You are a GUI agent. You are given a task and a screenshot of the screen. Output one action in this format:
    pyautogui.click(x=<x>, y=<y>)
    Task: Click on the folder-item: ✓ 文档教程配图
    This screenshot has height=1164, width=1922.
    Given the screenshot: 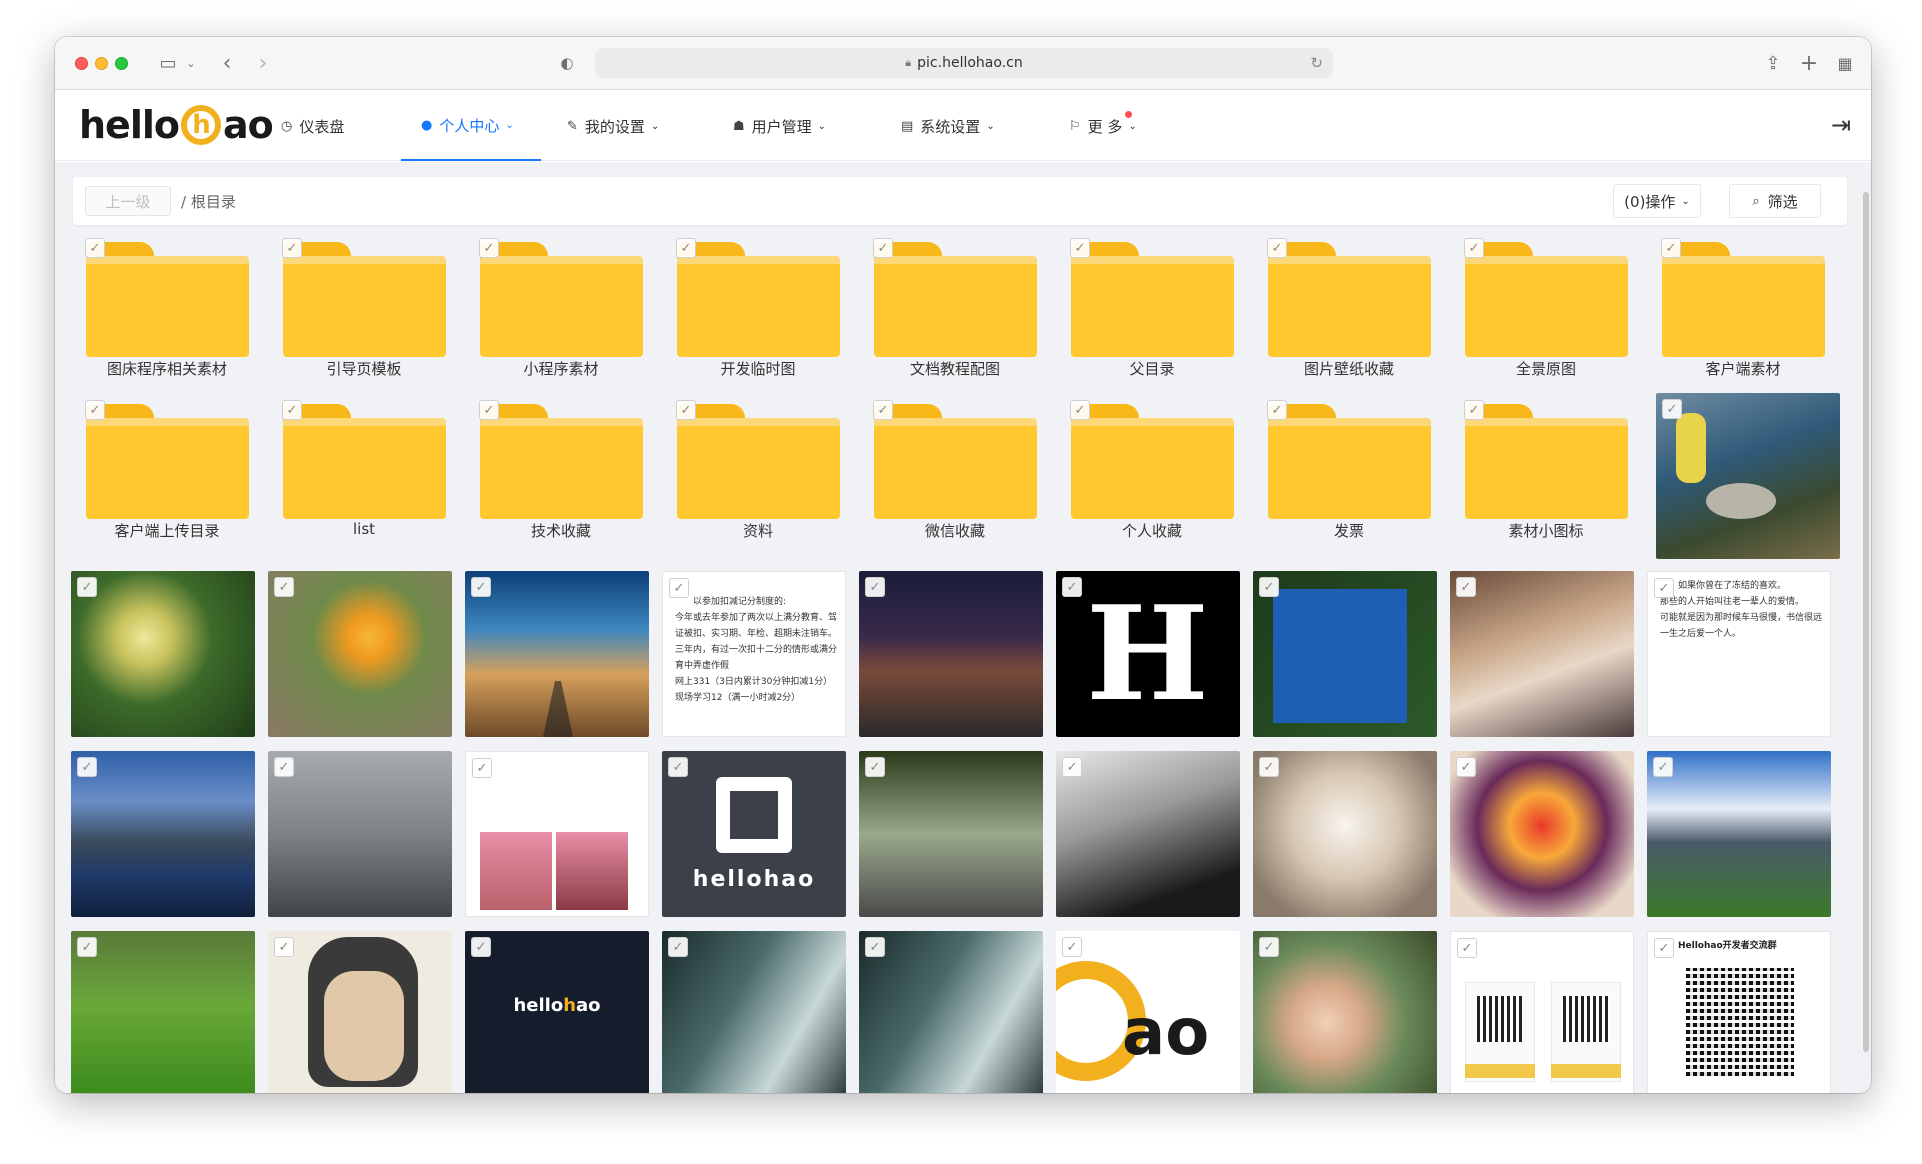 What is the action you would take?
    pyautogui.click(x=955, y=306)
    